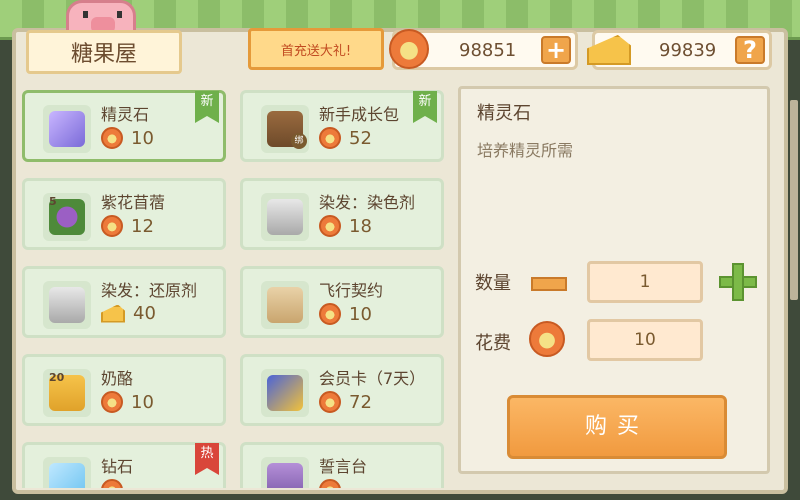 The height and width of the screenshot is (500, 800). What do you see at coordinates (372, 378) in the screenshot?
I see `item-name: 会员卡（7天）` at bounding box center [372, 378].